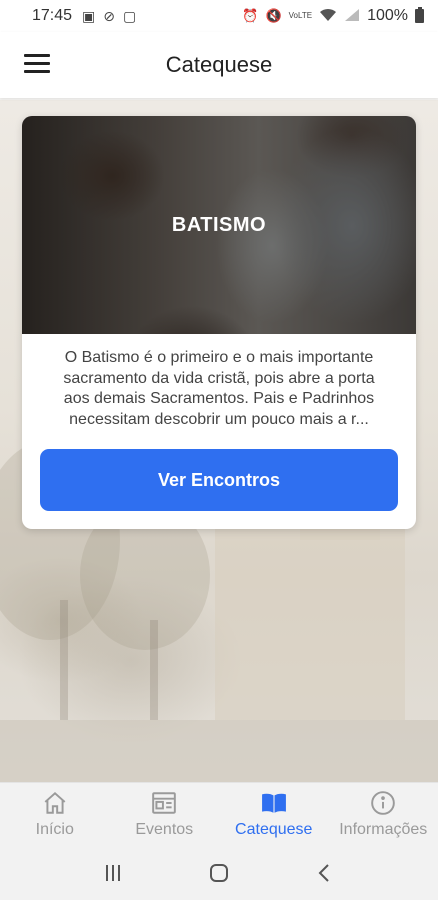 The width and height of the screenshot is (438, 900). What do you see at coordinates (419, 15) in the screenshot?
I see `battery-icon` at bounding box center [419, 15].